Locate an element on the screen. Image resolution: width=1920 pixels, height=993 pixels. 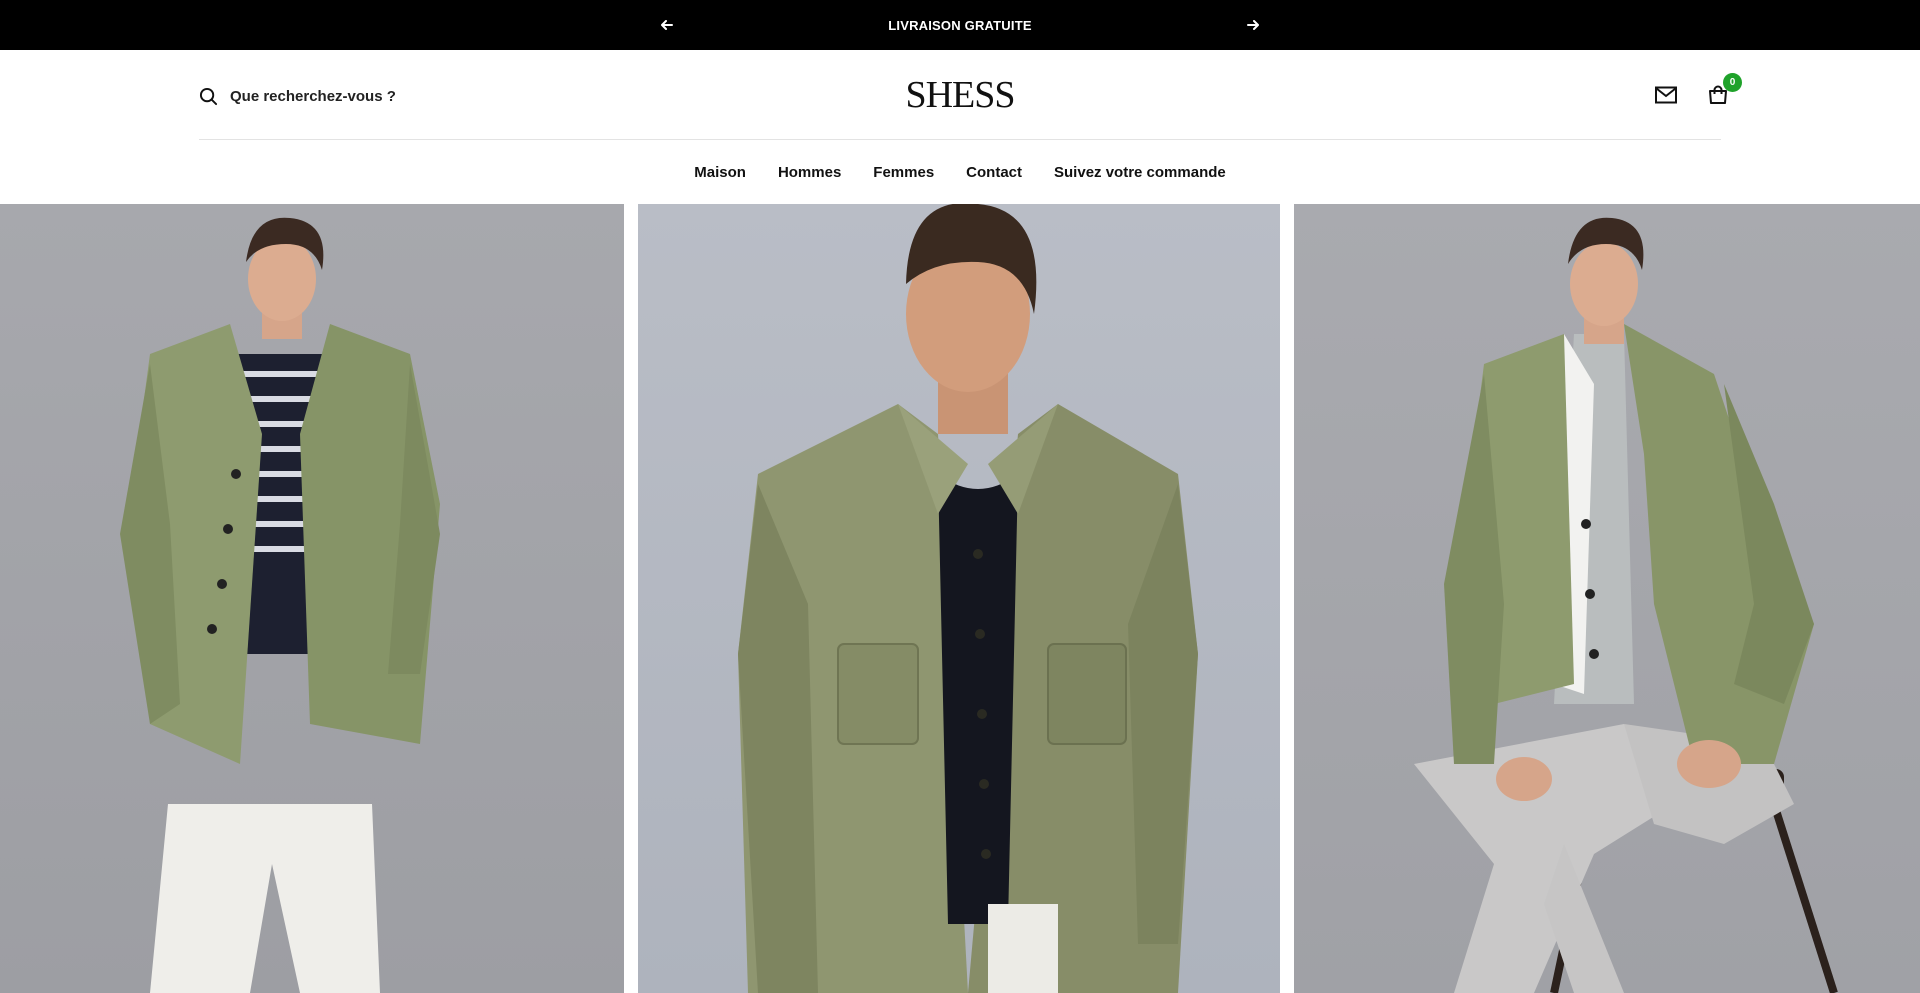
search-icon is located at coordinates (208, 96).